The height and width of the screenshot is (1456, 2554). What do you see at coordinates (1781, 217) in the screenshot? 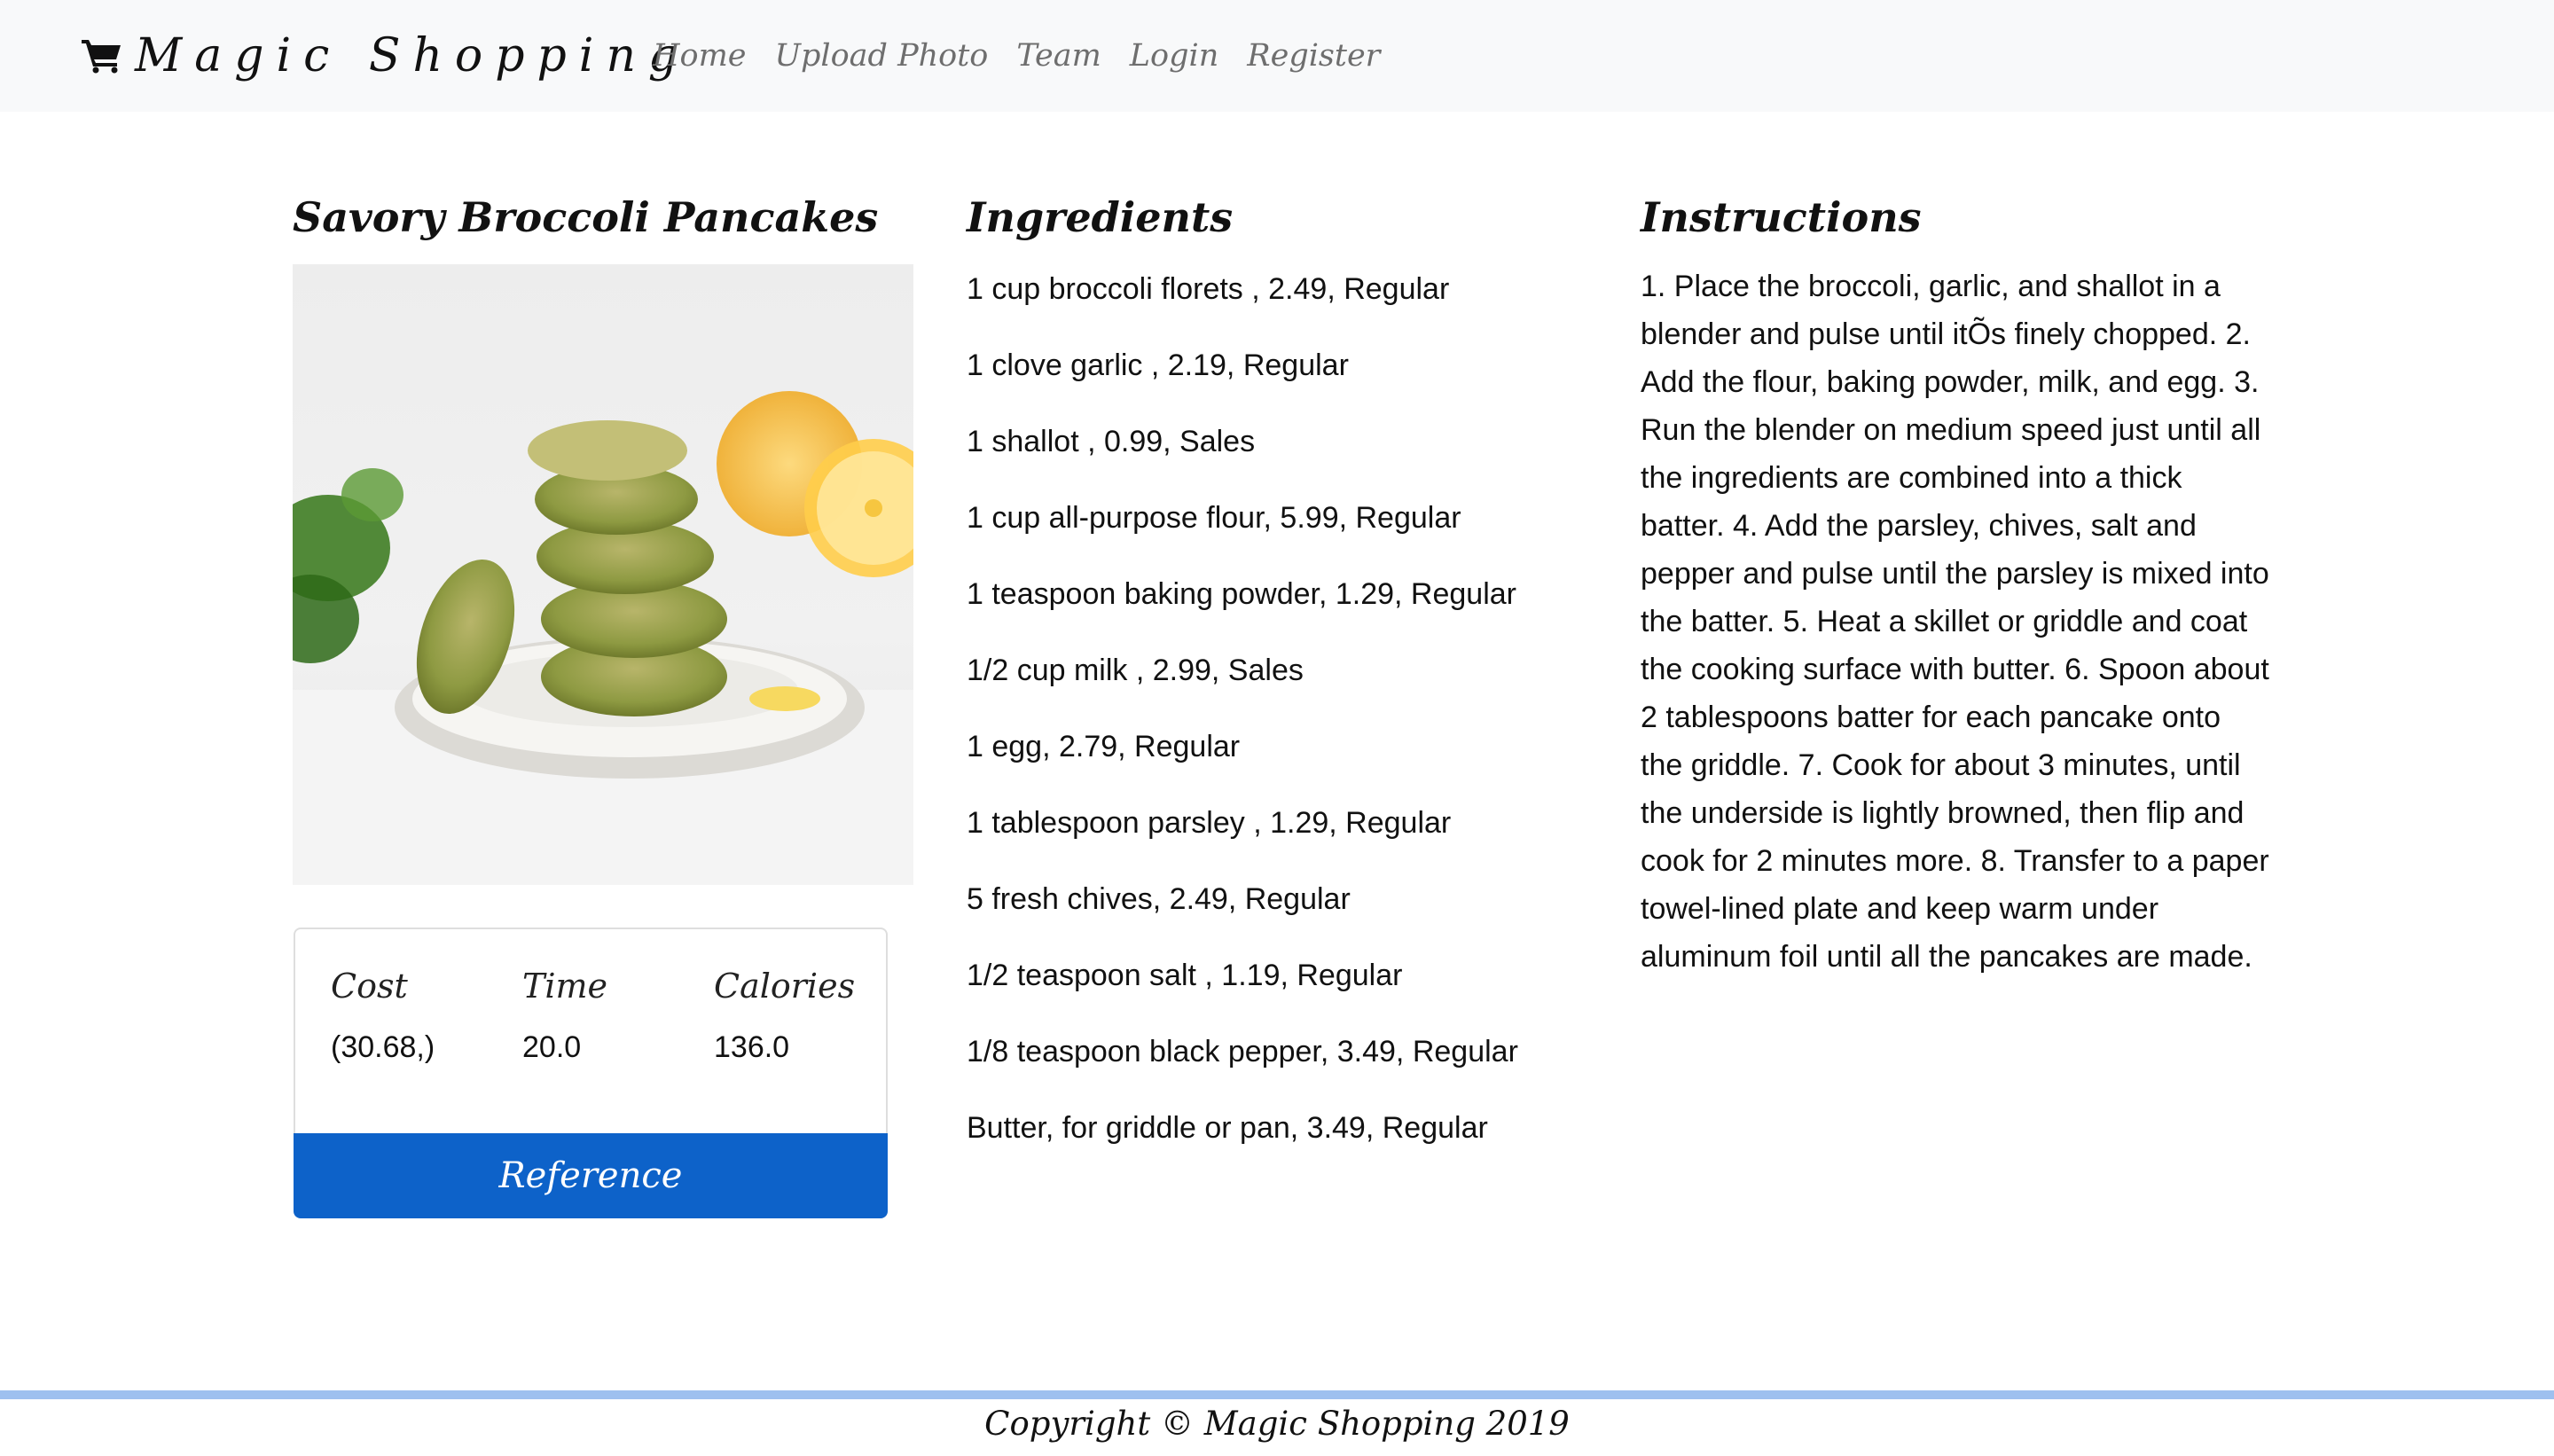
I see `instructions-heading: Instructions` at bounding box center [1781, 217].